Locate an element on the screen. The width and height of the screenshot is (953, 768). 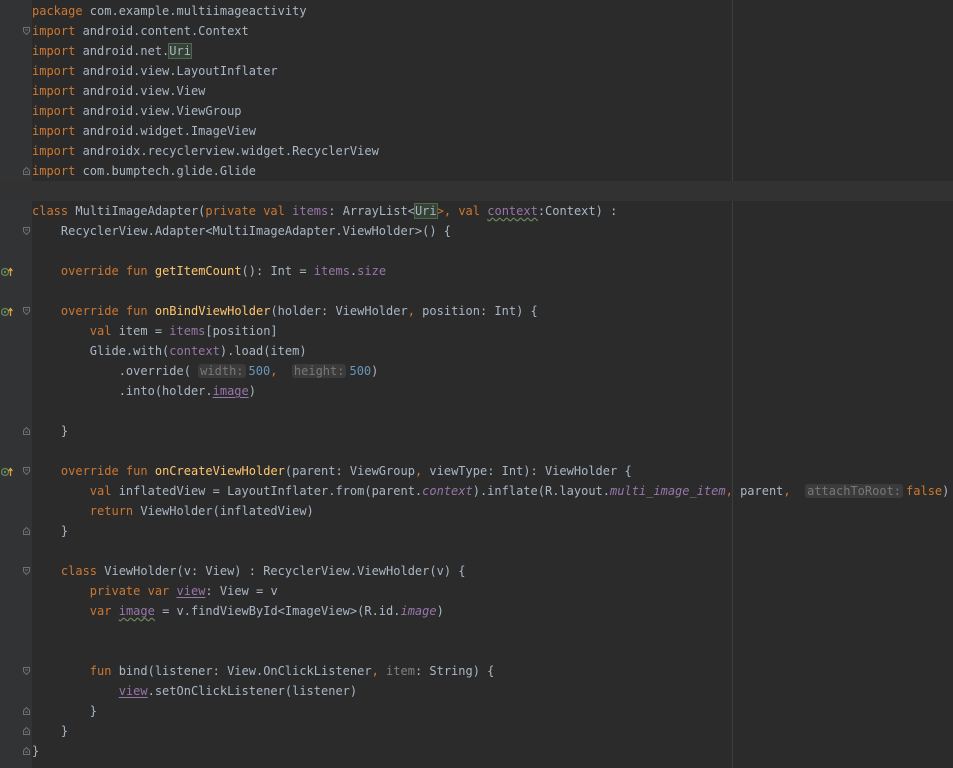
identifier: : View = v is located at coordinates (241, 591).